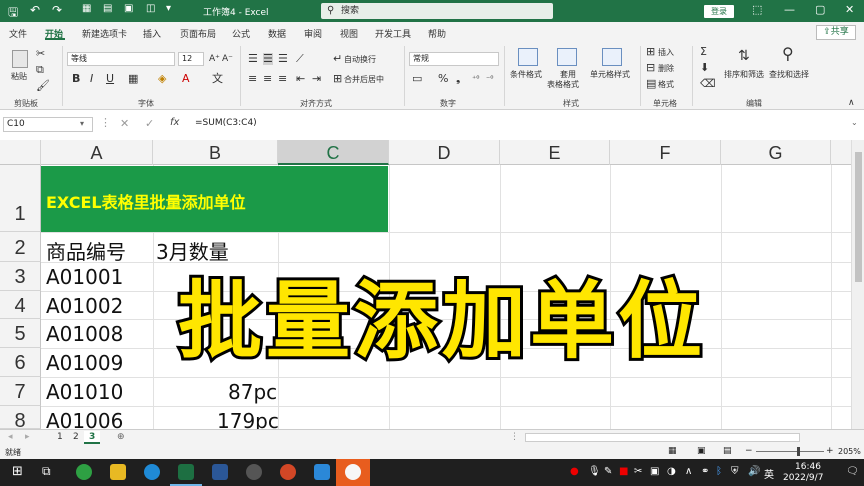 The height and width of the screenshot is (486, 864). What do you see at coordinates (594, 471) in the screenshot?
I see `mic-icon: 🎙` at bounding box center [594, 471].